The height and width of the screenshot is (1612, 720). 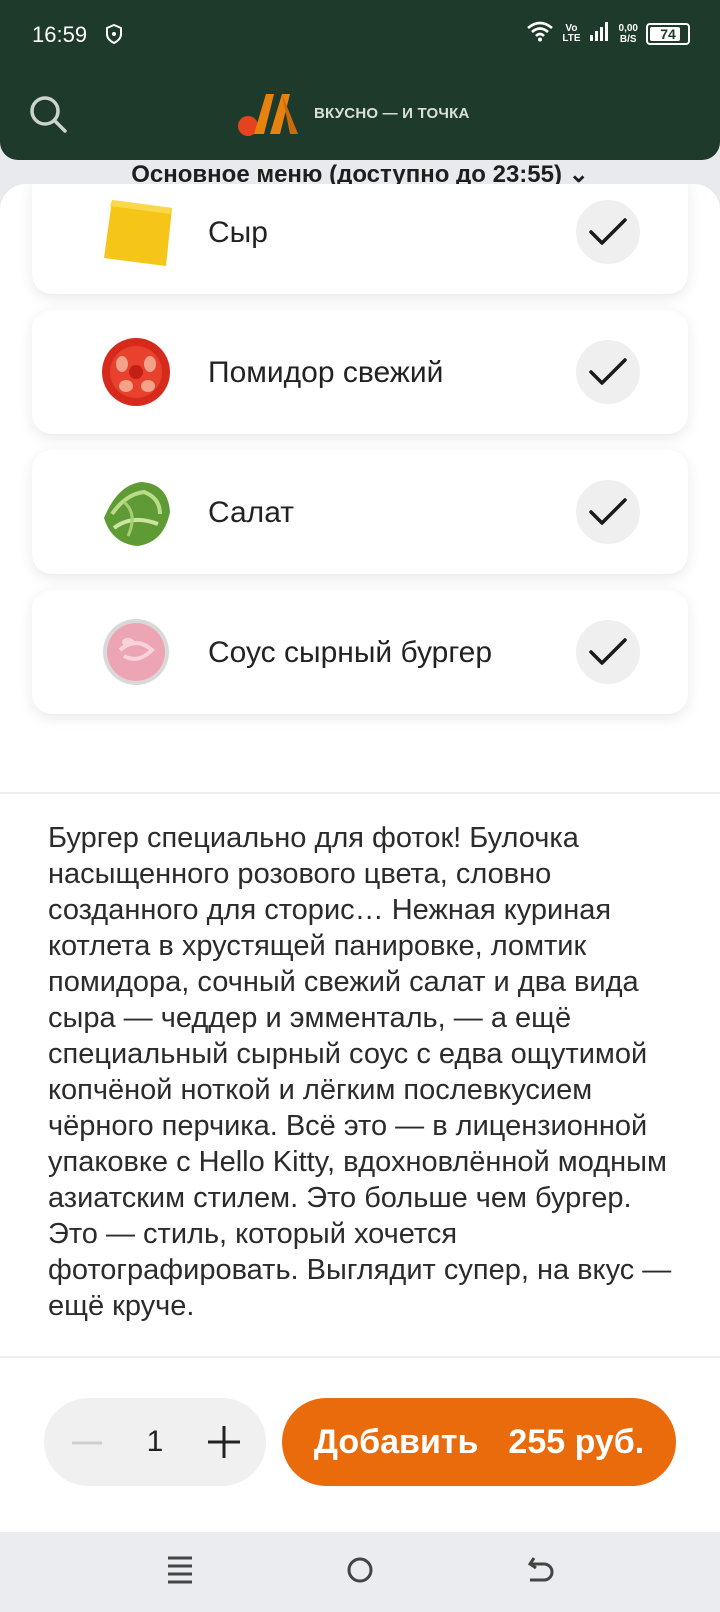 I want to click on lettuce-image, so click(x=137, y=514).